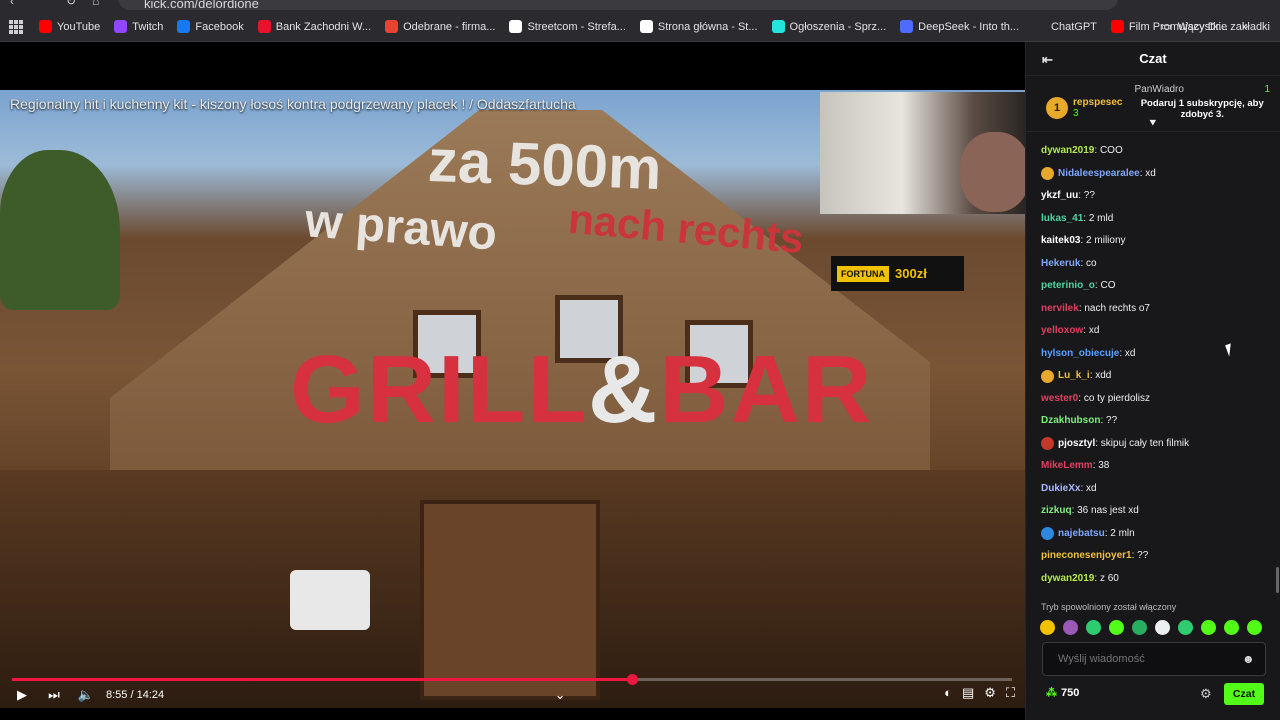 The image size is (1280, 720). I want to click on chat-scrollbar, so click(1277, 580).